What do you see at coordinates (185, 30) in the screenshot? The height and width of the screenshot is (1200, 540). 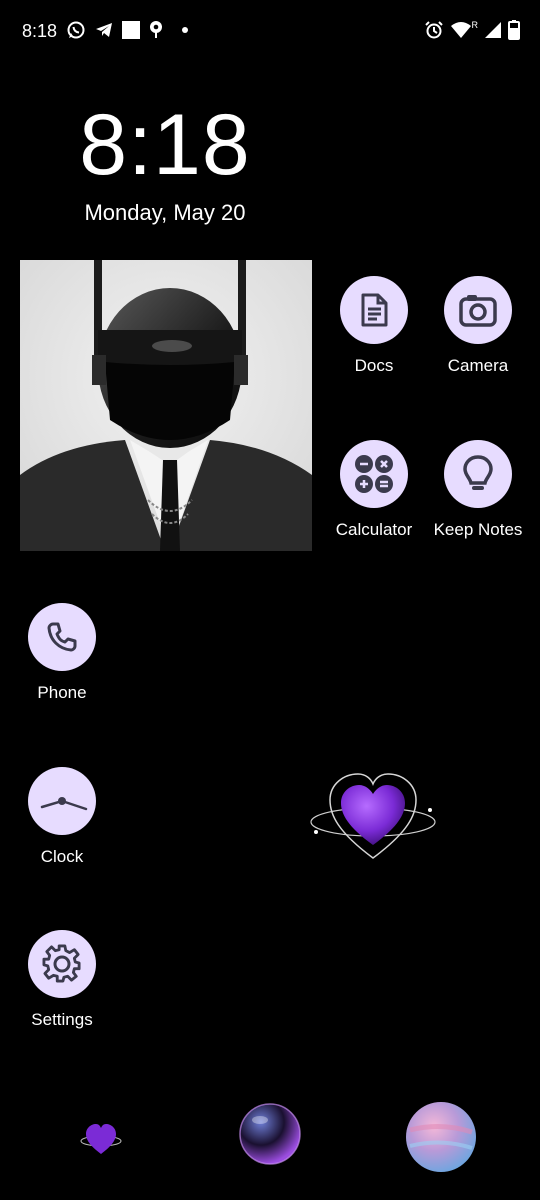 I see `dot-icon` at bounding box center [185, 30].